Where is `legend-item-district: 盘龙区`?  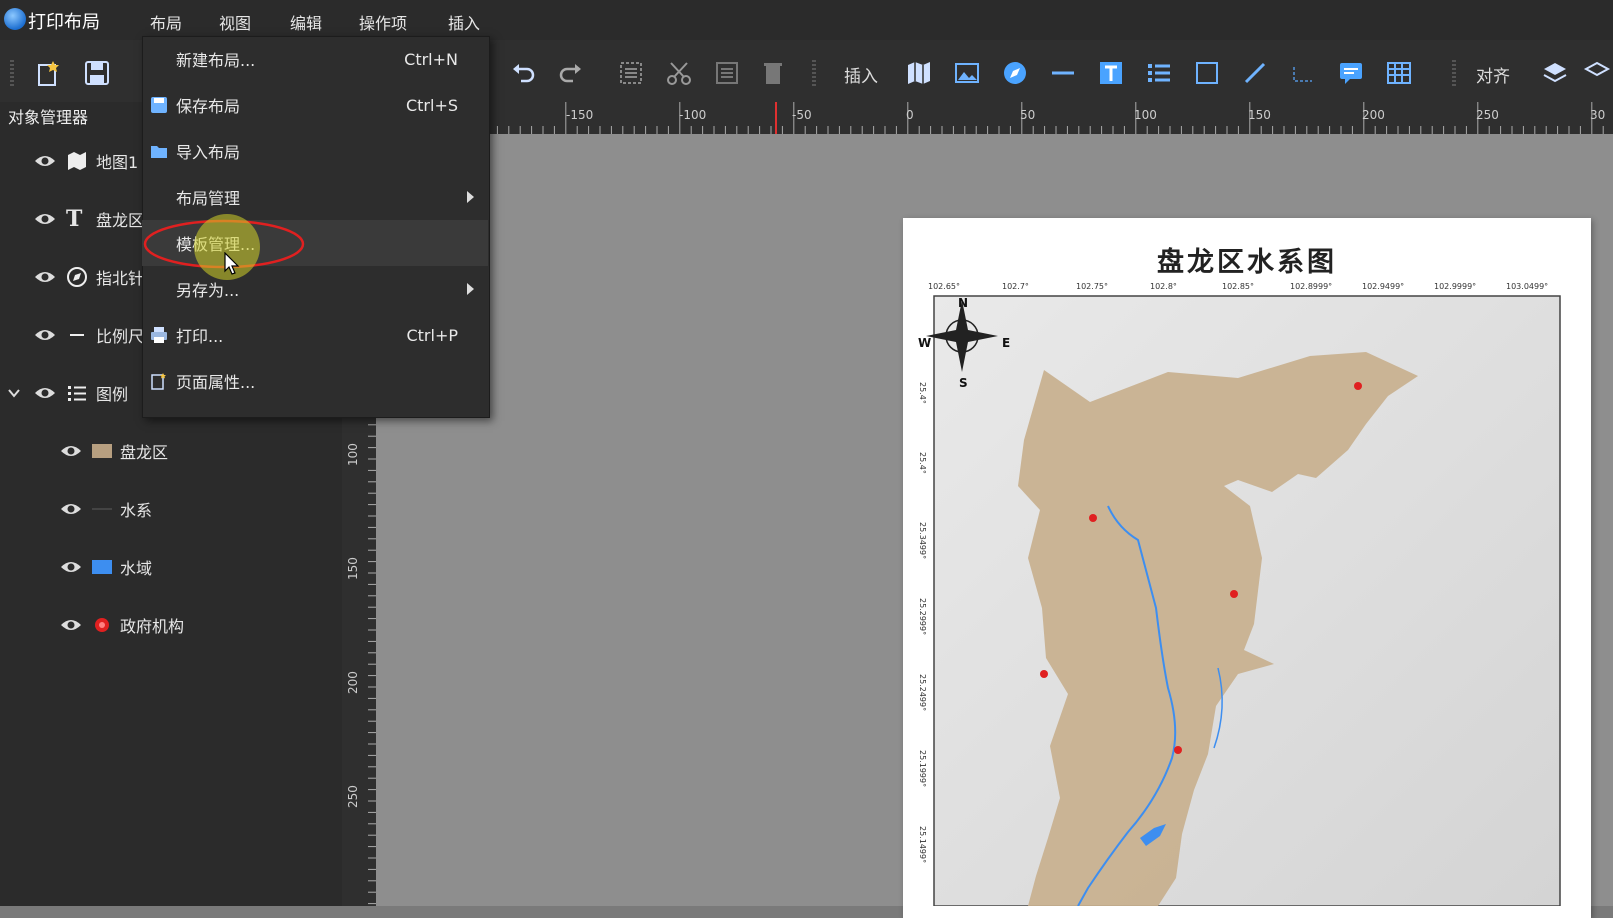 legend-item-district: 盘龙区 is located at coordinates (114, 451).